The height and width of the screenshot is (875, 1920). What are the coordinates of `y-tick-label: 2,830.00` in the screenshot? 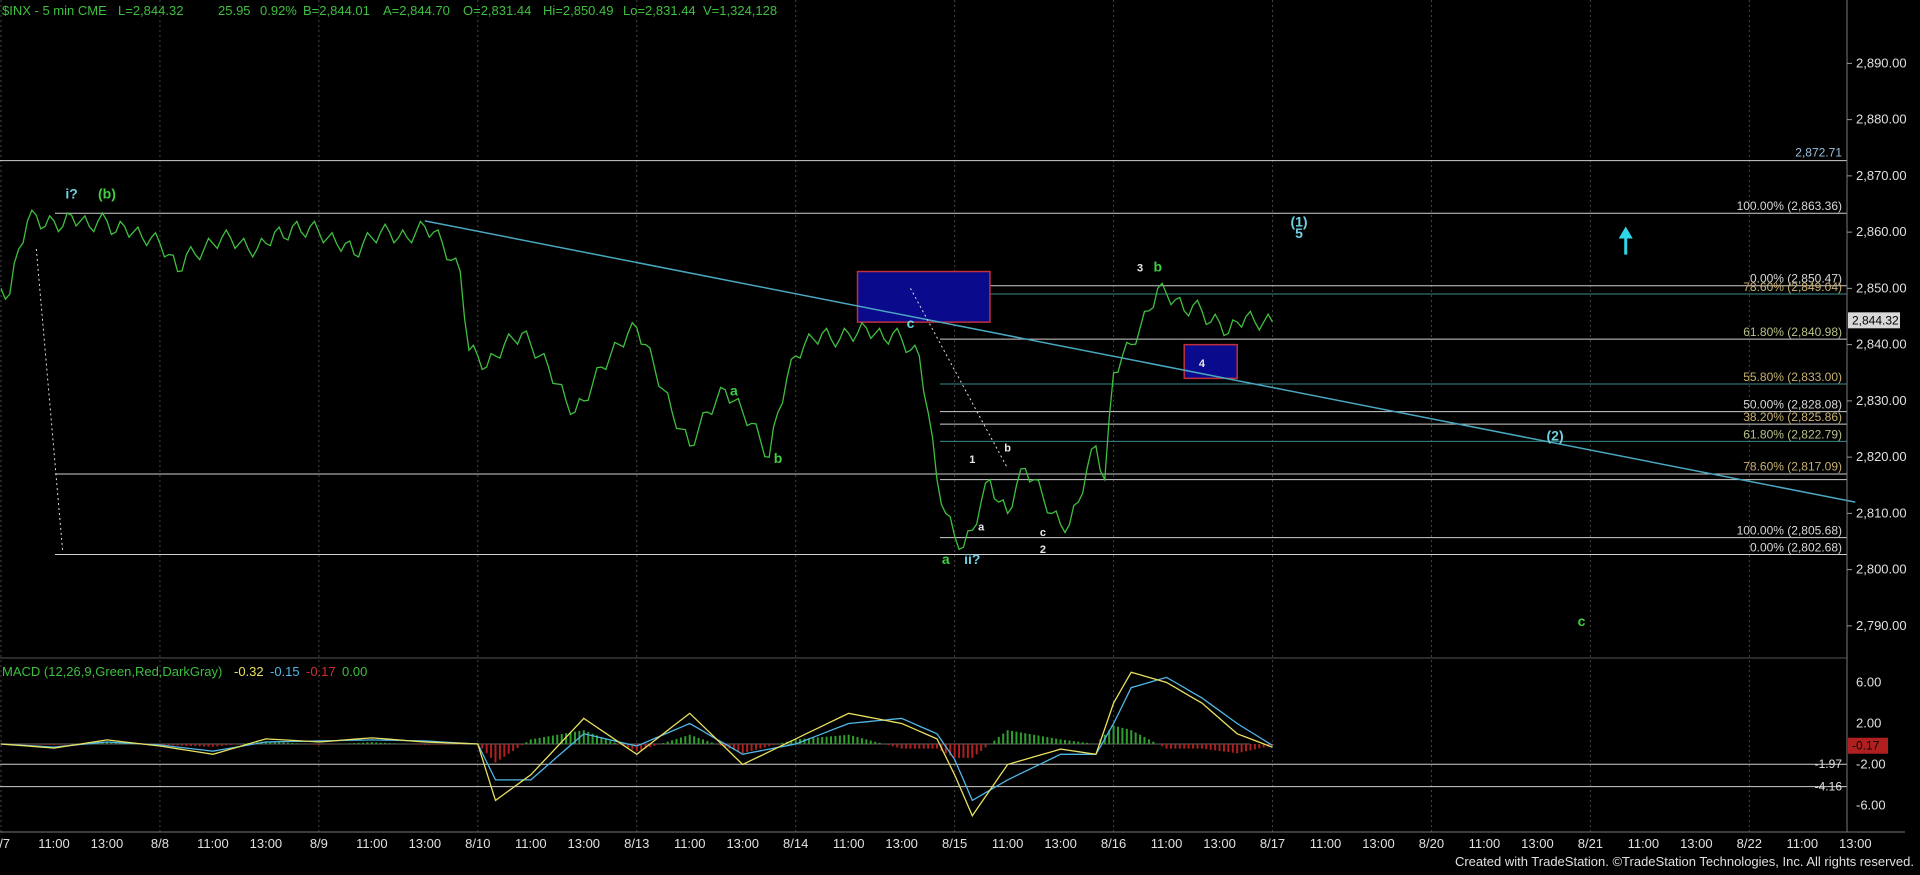 It's located at (1881, 400).